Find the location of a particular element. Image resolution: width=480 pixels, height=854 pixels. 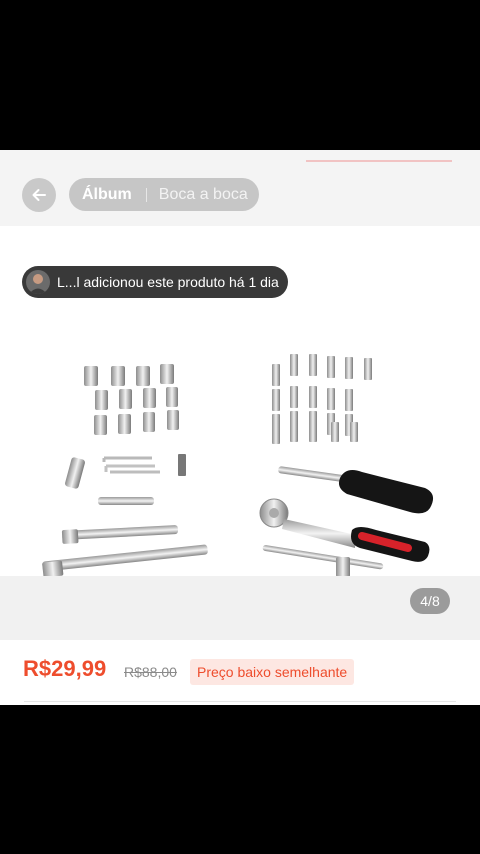

original-price: R$88,00 is located at coordinates (150, 672).